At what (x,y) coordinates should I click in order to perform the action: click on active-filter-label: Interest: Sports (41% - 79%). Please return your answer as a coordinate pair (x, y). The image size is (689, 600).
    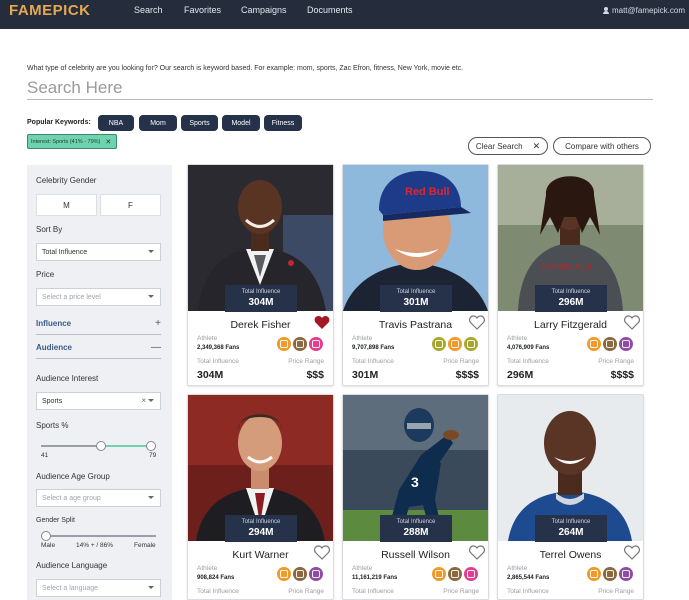
    Looking at the image, I should click on (66, 141).